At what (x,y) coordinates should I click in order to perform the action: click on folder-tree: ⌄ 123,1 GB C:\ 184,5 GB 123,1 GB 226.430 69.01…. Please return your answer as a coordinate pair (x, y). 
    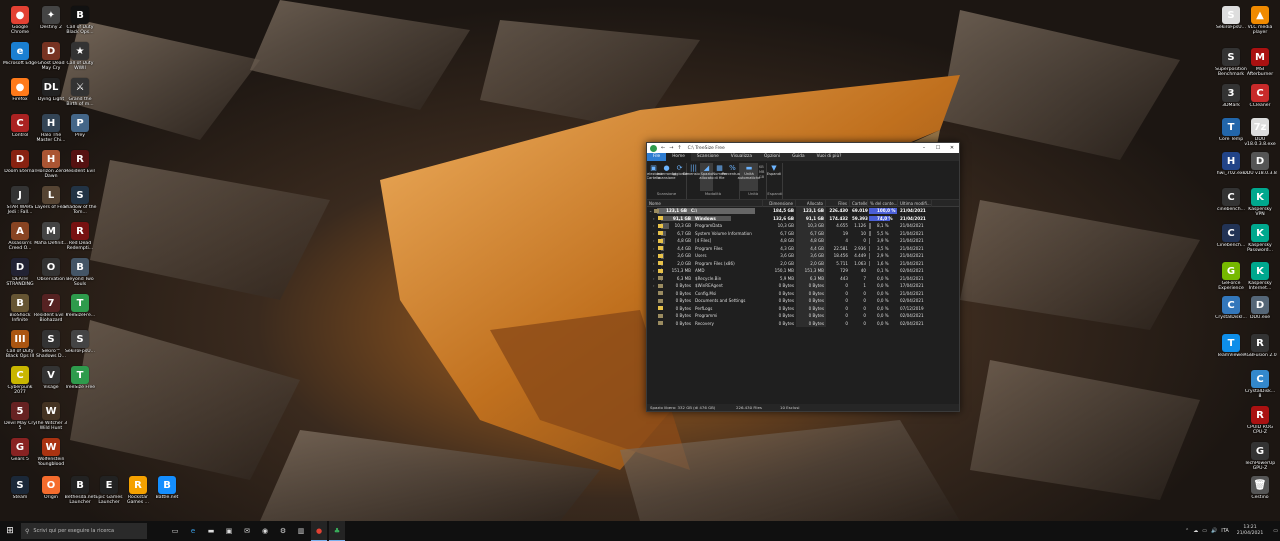
    Looking at the image, I should click on (803, 267).